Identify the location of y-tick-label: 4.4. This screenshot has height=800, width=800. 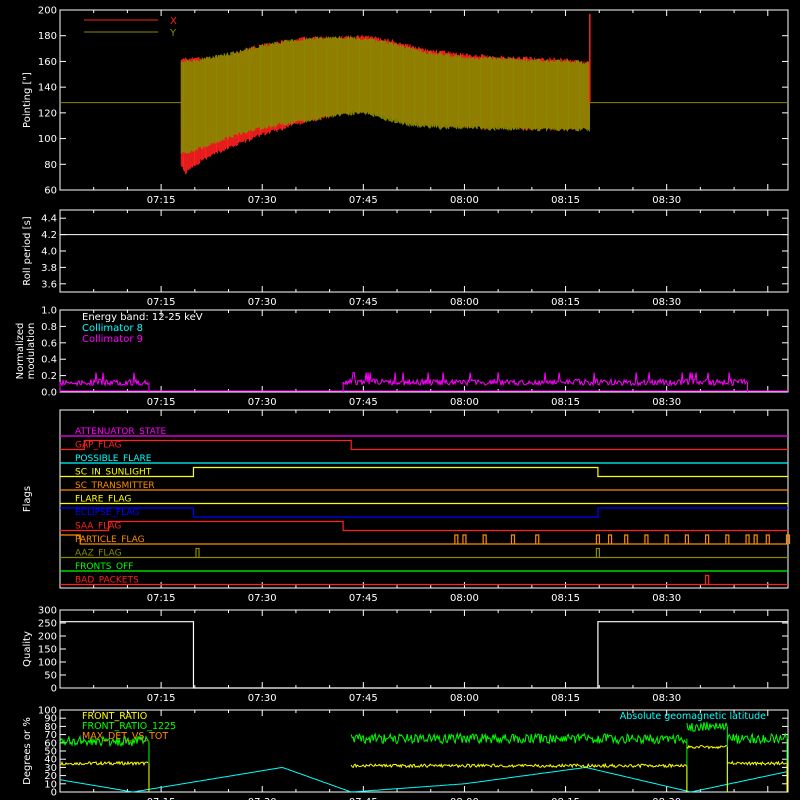
(49, 219).